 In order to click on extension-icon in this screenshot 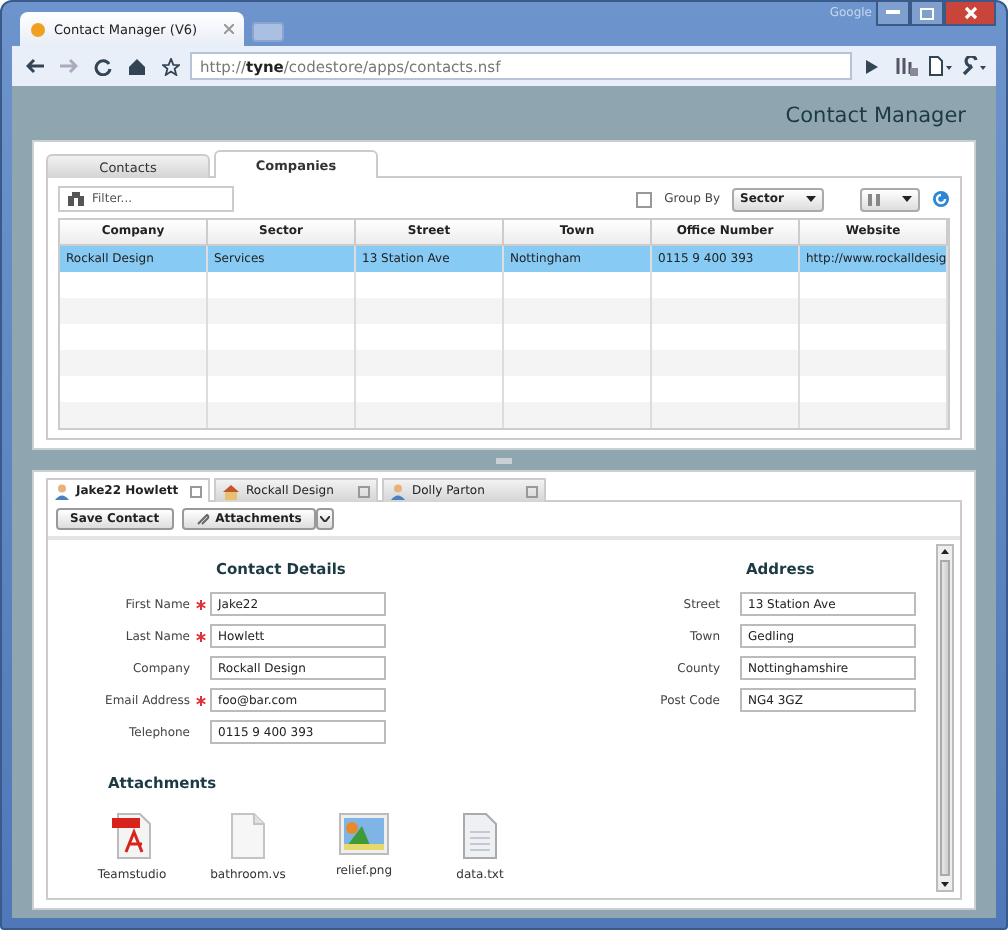, I will do `click(906, 66)`.